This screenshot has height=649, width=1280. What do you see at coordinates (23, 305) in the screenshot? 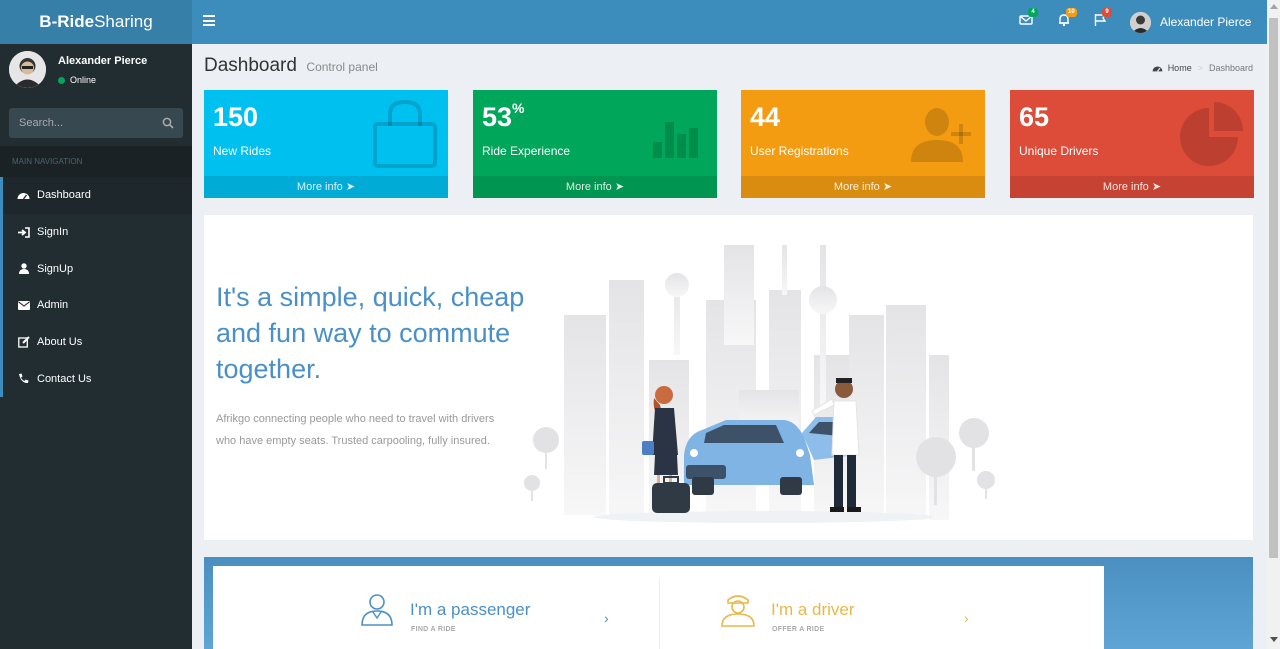
I see `envelope-icon` at bounding box center [23, 305].